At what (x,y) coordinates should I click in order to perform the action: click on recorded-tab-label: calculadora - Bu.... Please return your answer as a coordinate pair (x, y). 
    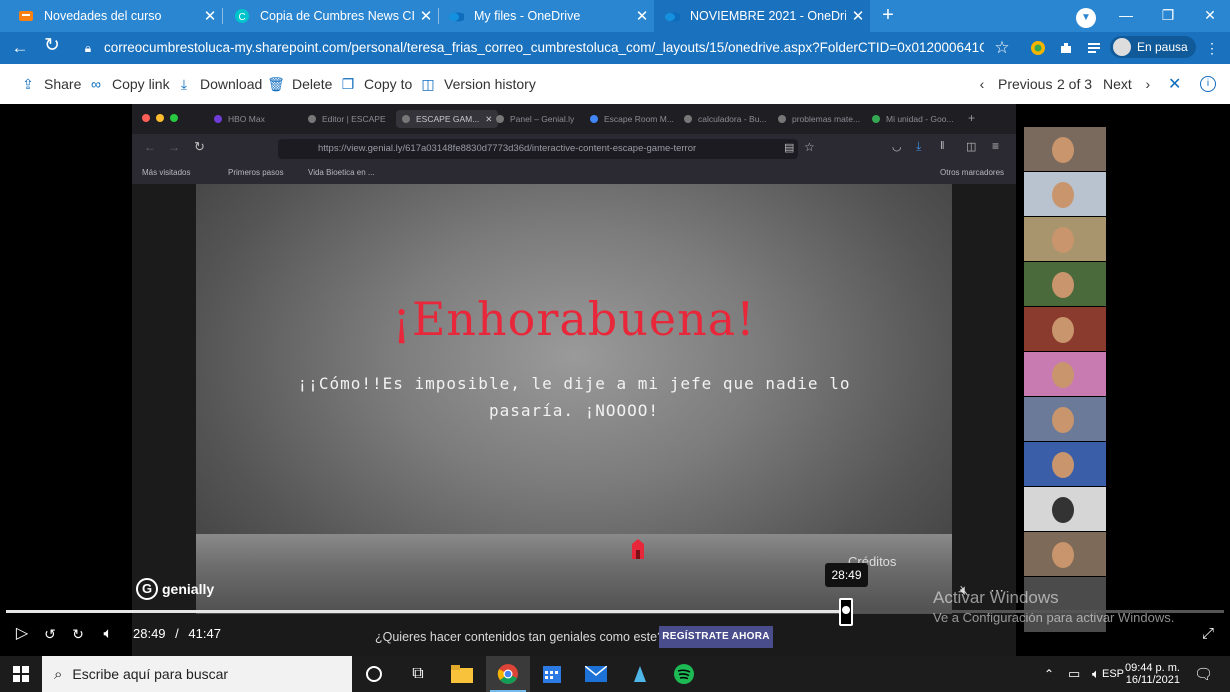
    Looking at the image, I should click on (732, 119).